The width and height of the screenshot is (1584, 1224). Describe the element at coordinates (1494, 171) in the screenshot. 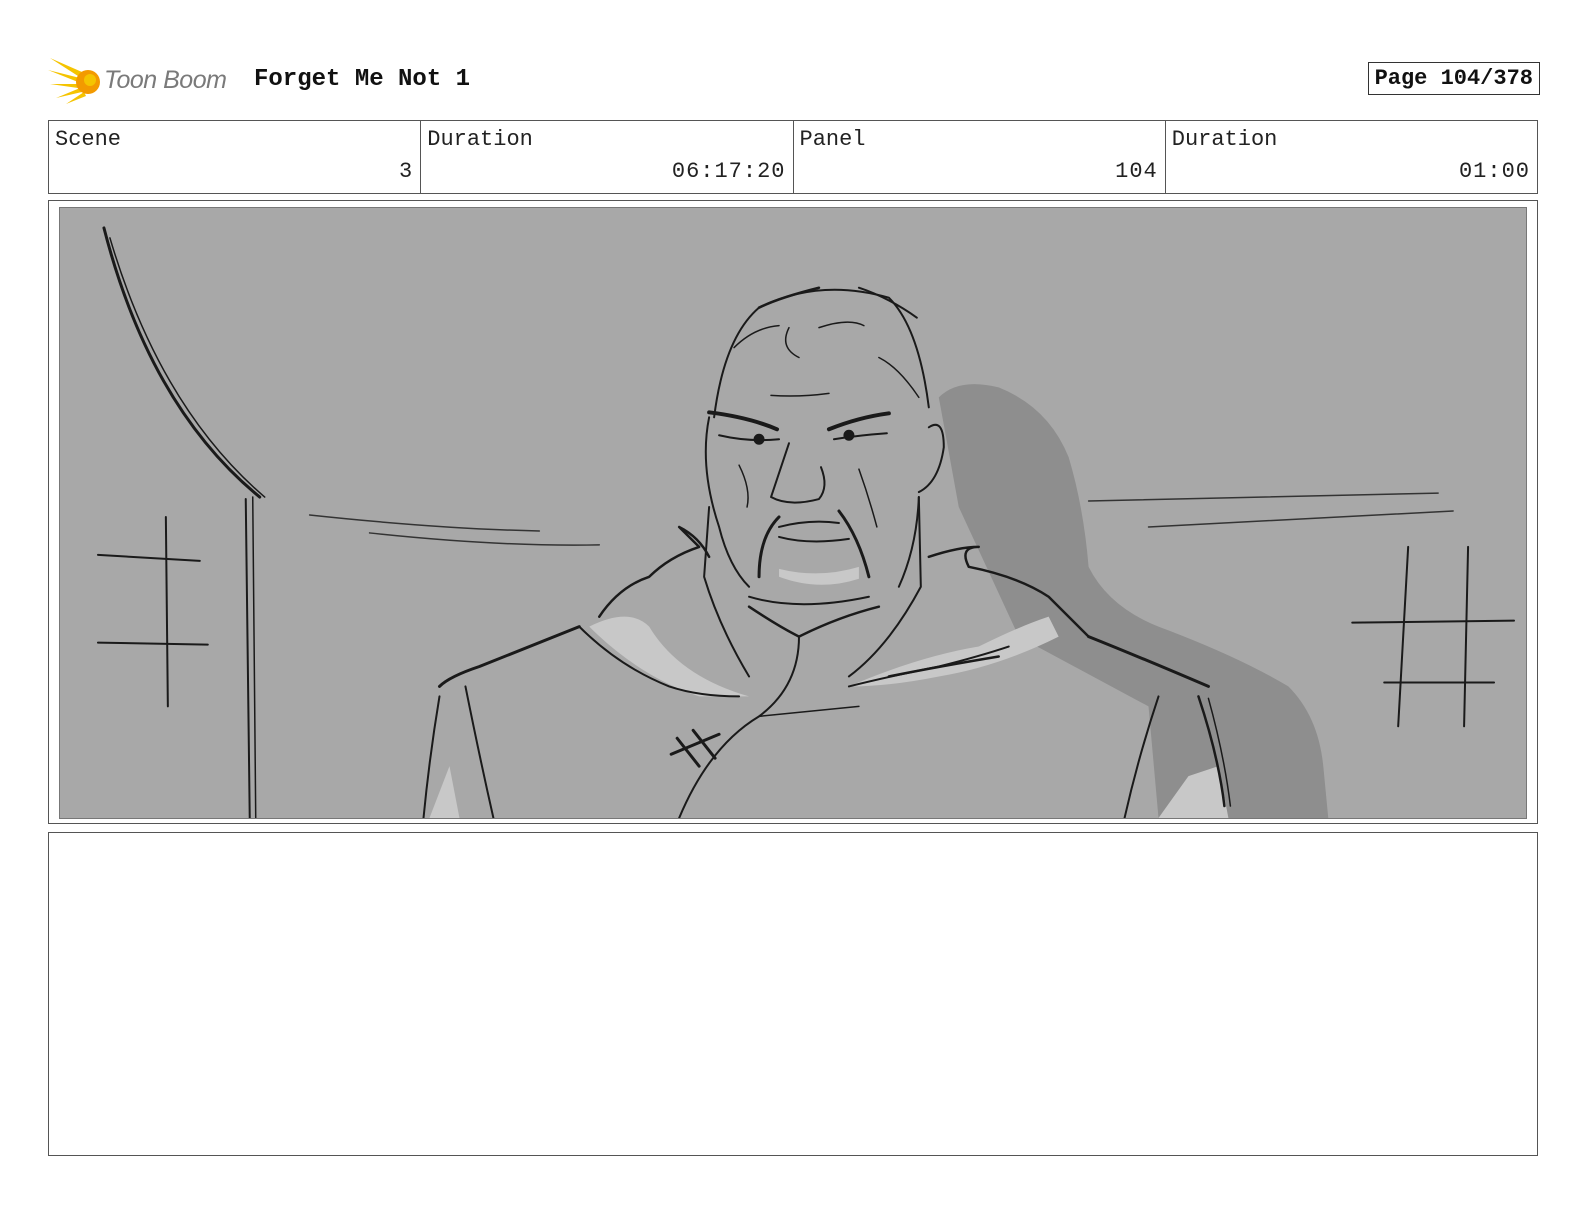

I see `panel-duration-value: 01:00` at that location.